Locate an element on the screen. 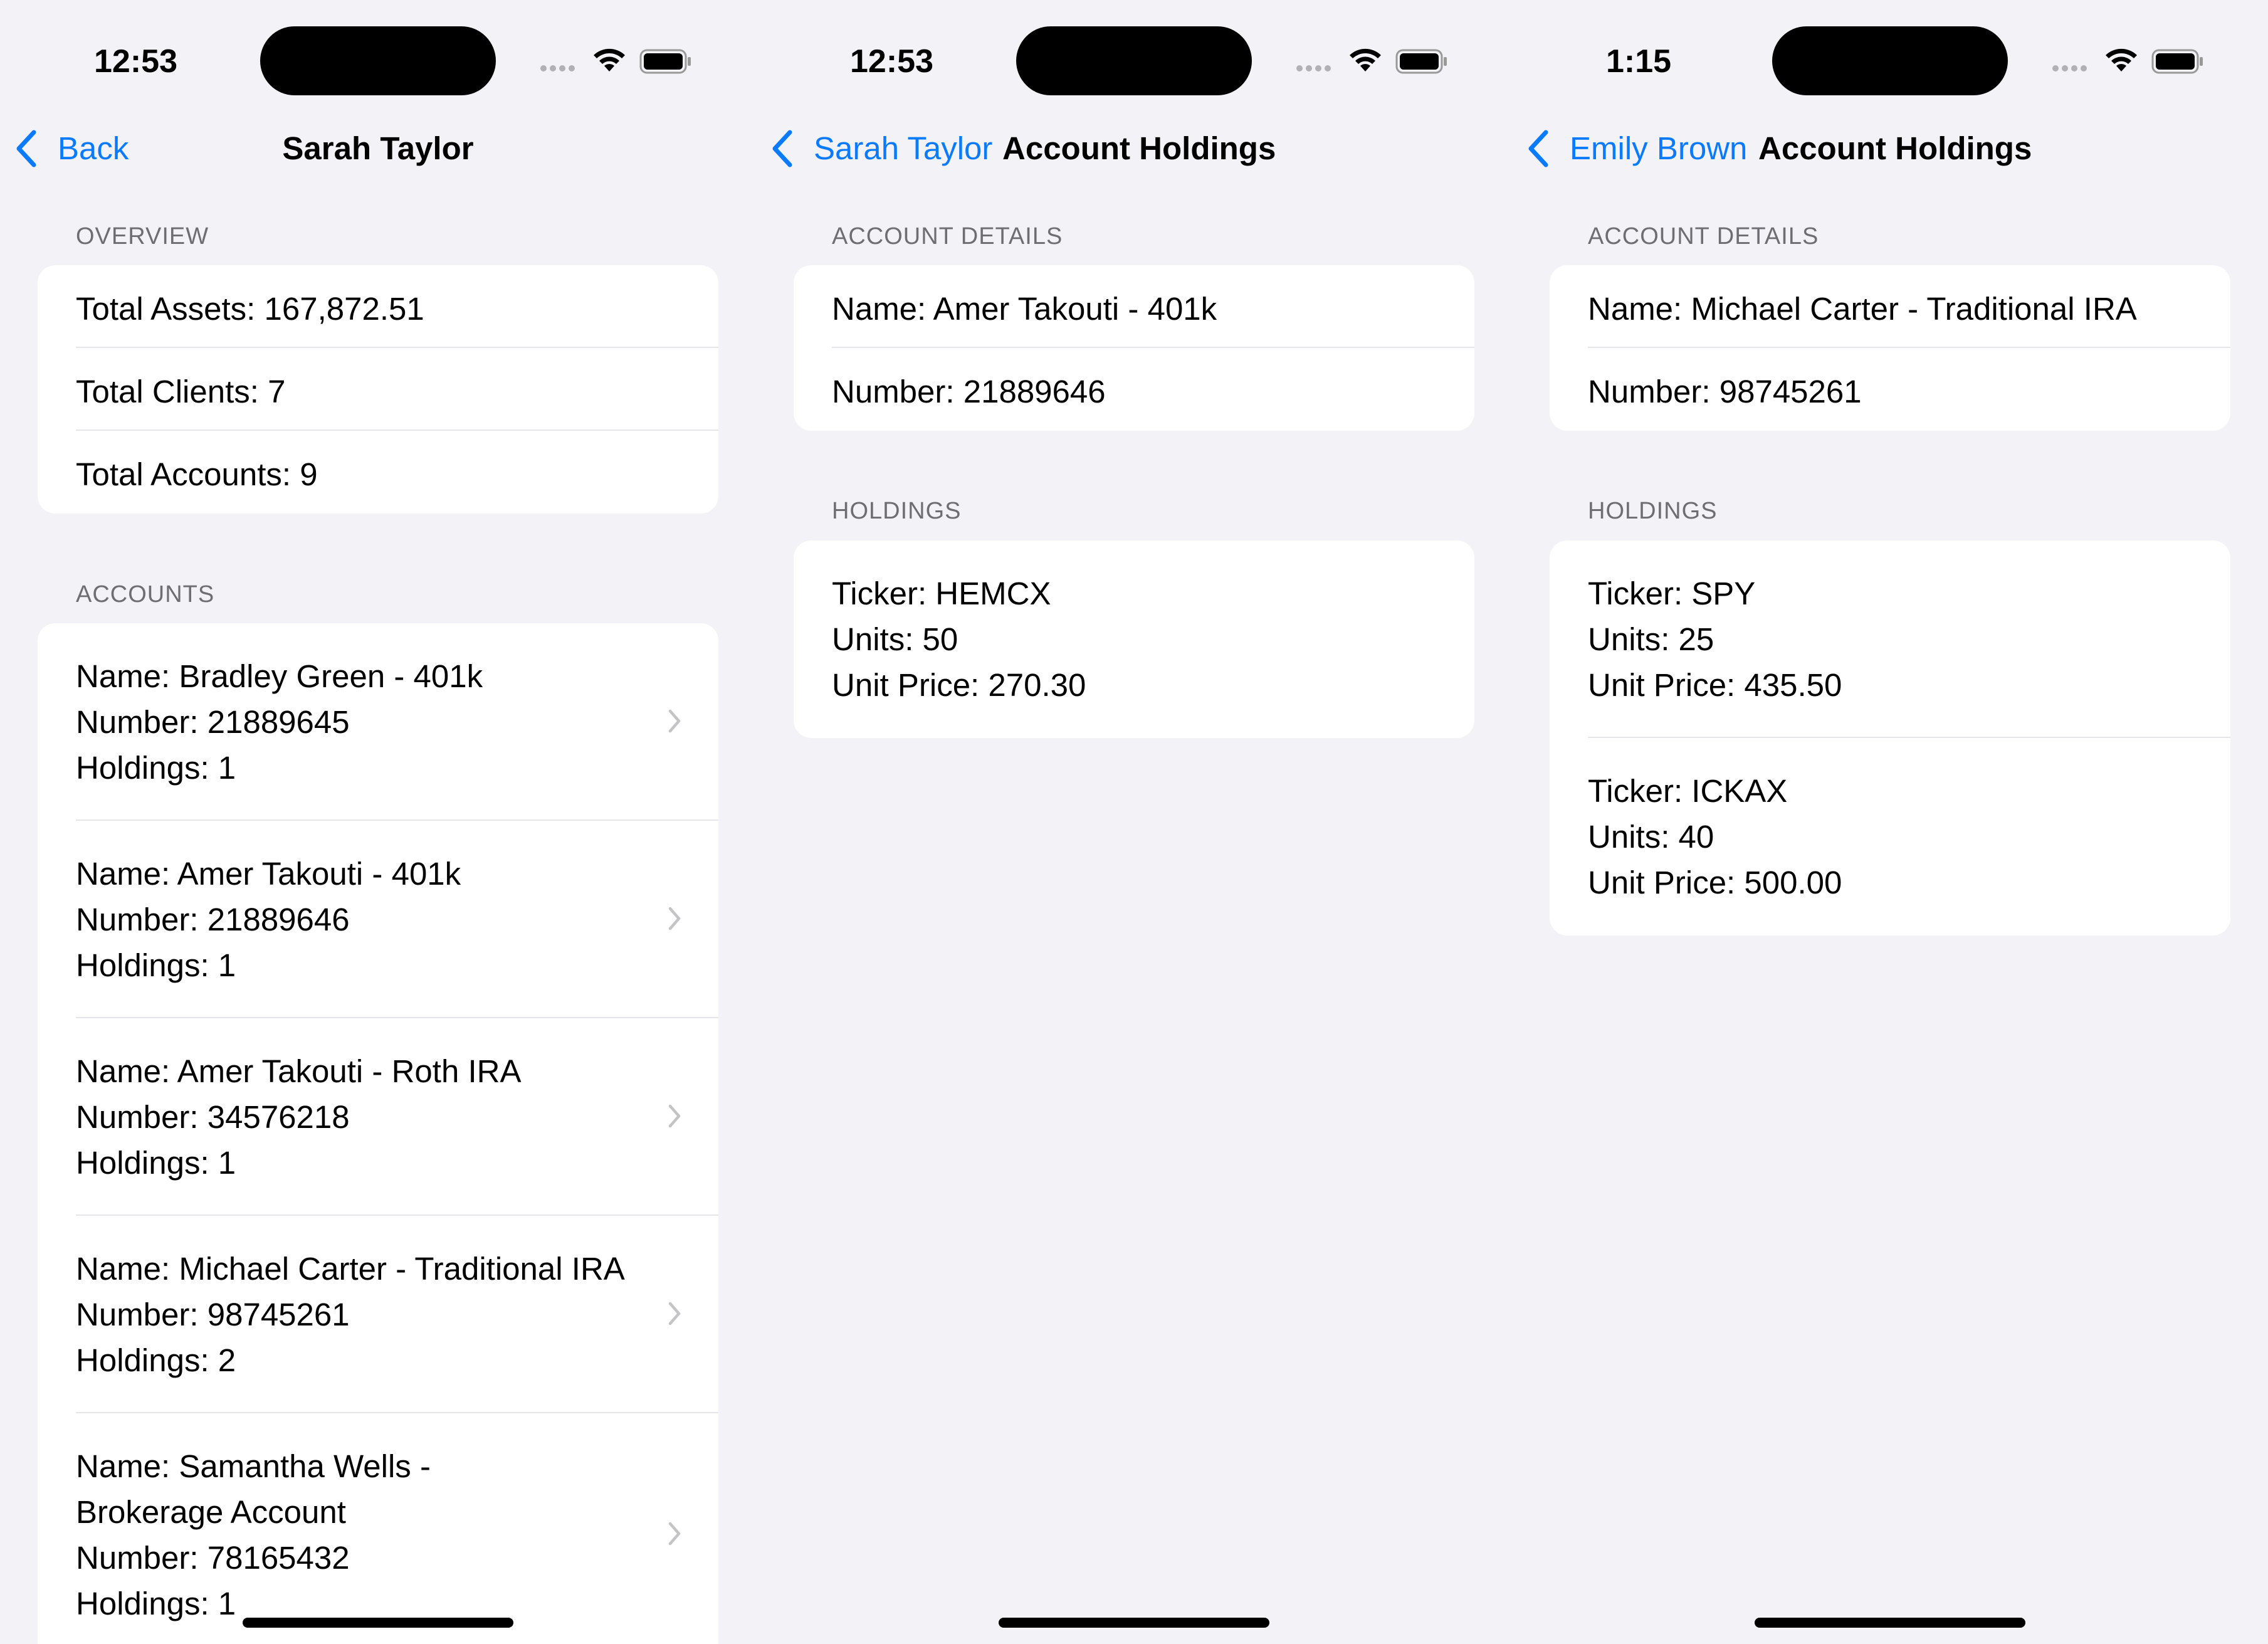 The height and width of the screenshot is (1644, 2268). account-number: Number: 21889645 is located at coordinates (213, 722).